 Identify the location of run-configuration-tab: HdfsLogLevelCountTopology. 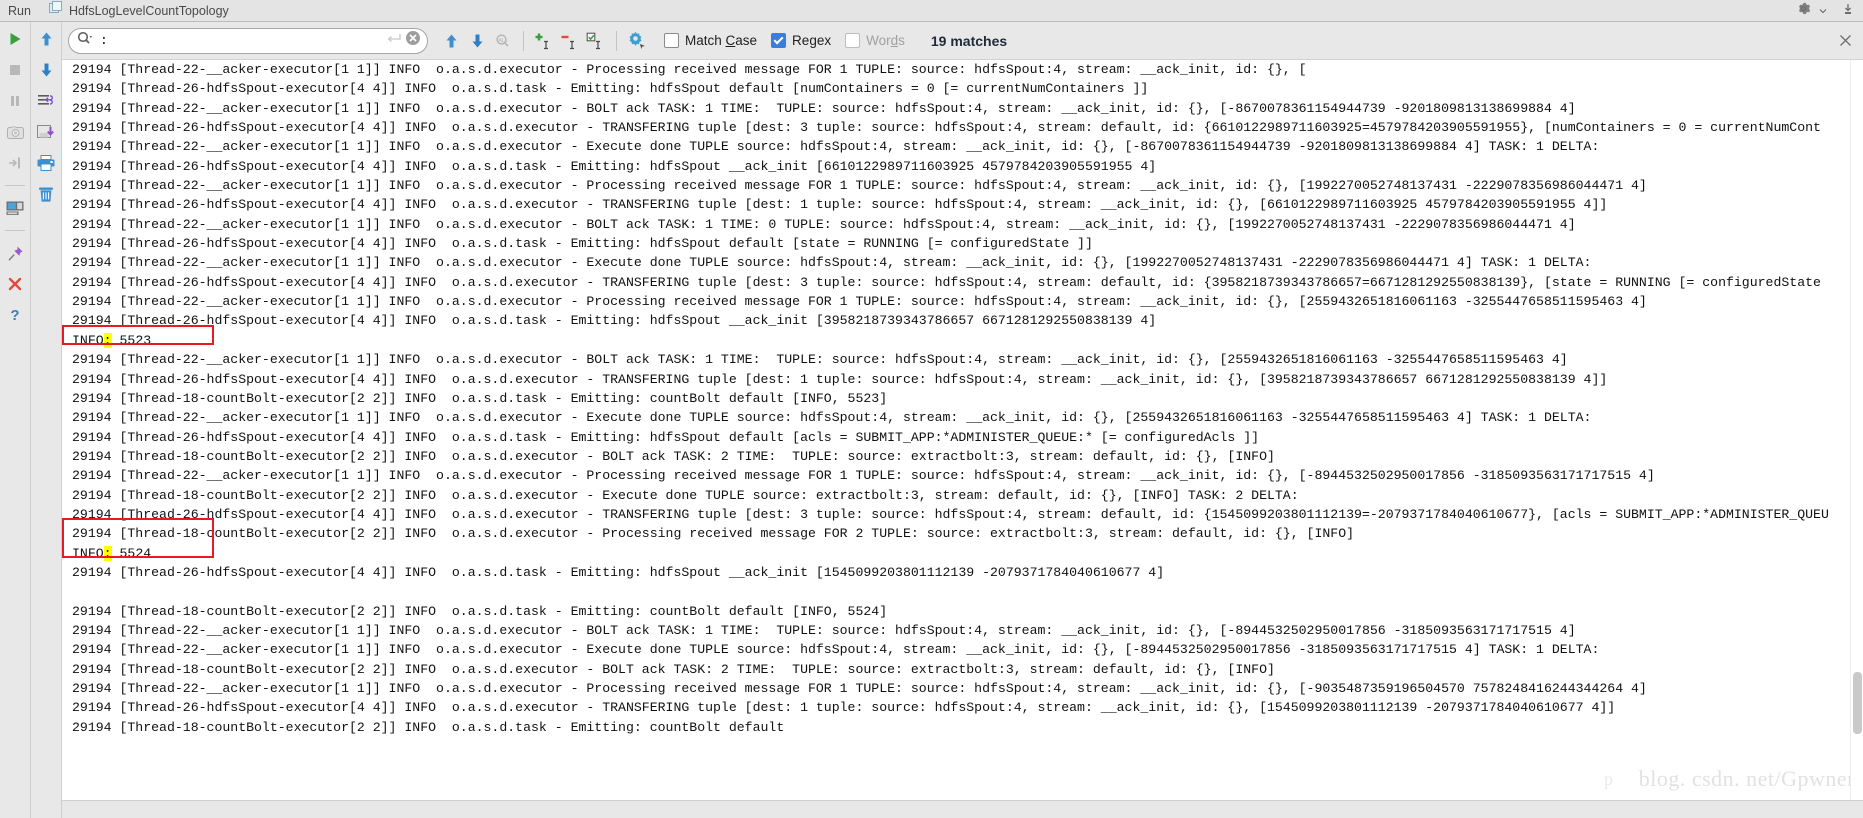
(139, 11).